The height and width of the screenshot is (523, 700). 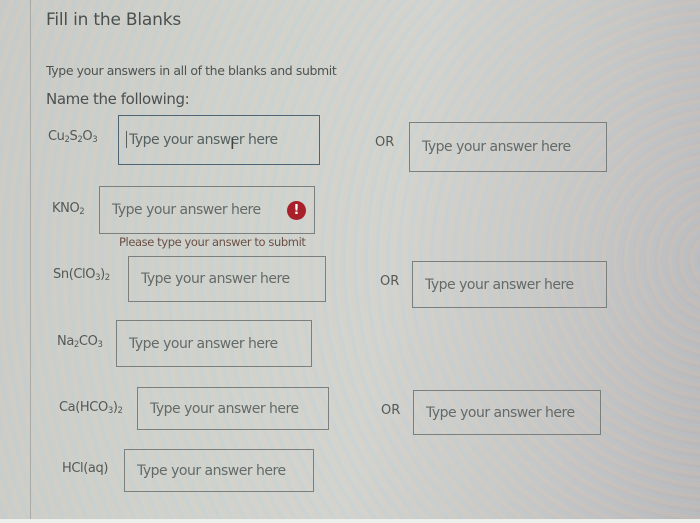 I want to click on answer-input-q5, so click(x=233, y=408).